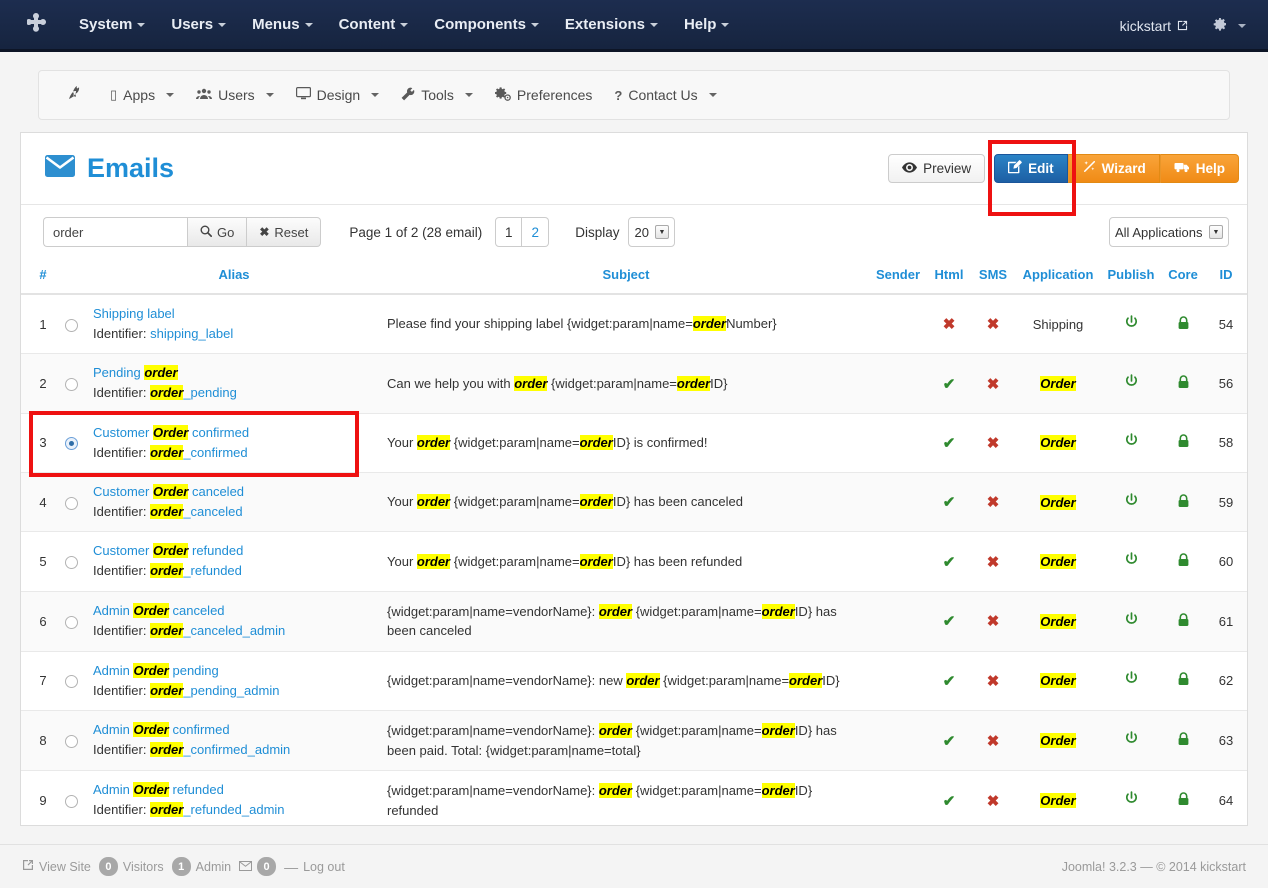  Describe the element at coordinates (1058, 277) in the screenshot. I see `col-header-application: Application` at that location.